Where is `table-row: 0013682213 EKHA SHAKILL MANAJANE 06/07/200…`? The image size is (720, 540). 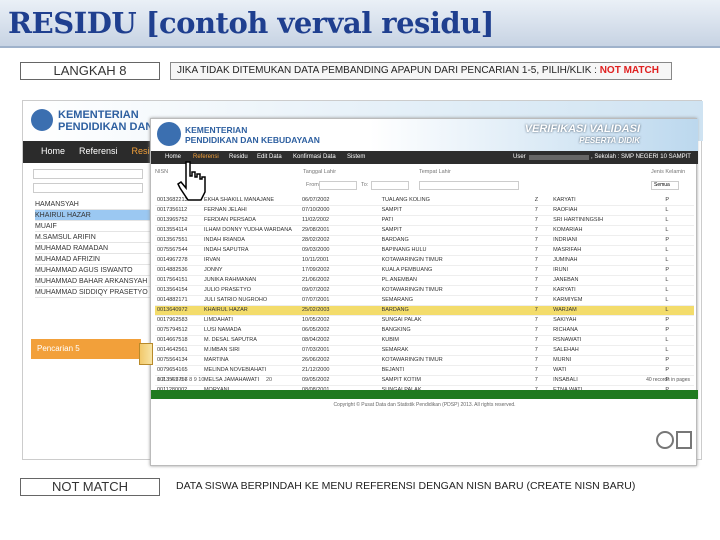
table-row: 0013682213 EKHA SHAKILL MANAJANE 06/07/200… is located at coordinates (424, 200).